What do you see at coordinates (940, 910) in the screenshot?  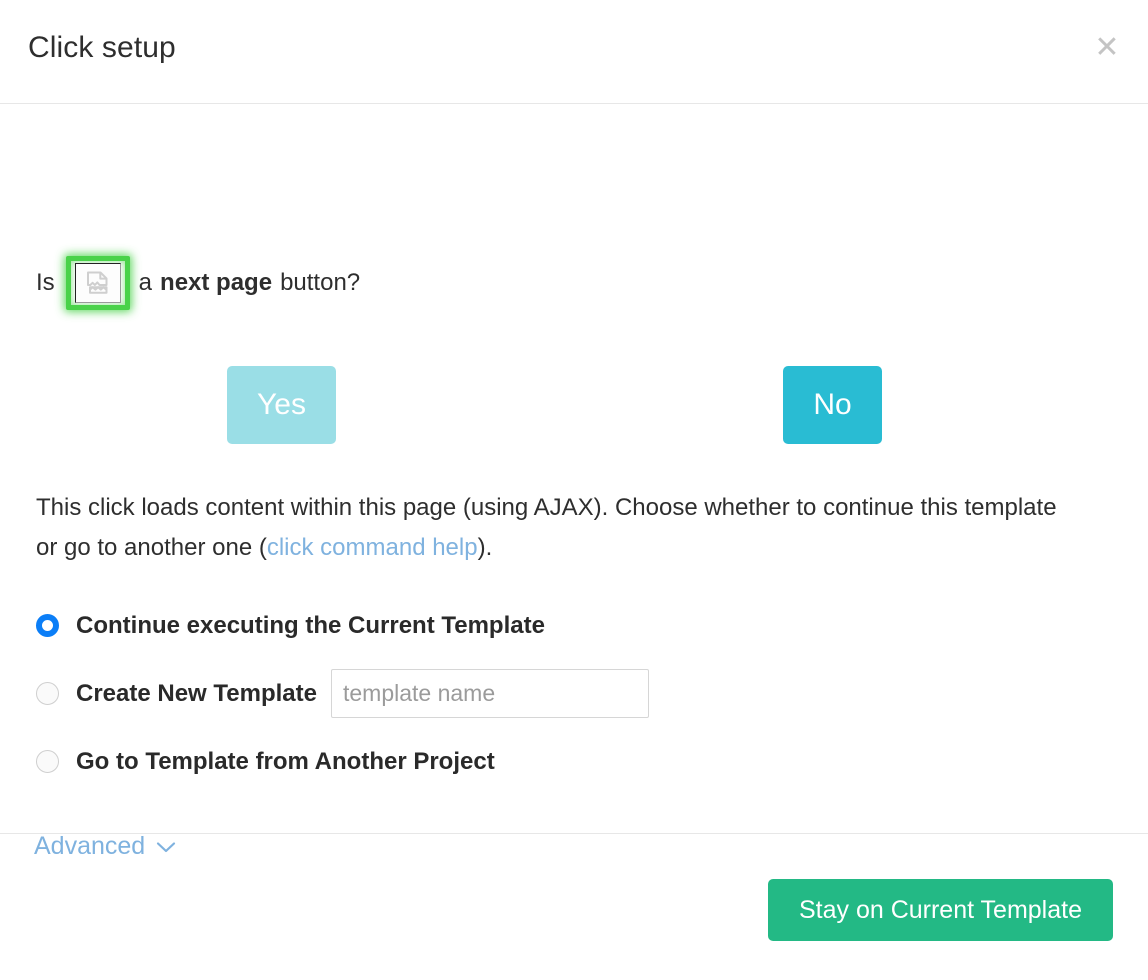 I see `stay-on-current-template-button: Stay on Current Template` at bounding box center [940, 910].